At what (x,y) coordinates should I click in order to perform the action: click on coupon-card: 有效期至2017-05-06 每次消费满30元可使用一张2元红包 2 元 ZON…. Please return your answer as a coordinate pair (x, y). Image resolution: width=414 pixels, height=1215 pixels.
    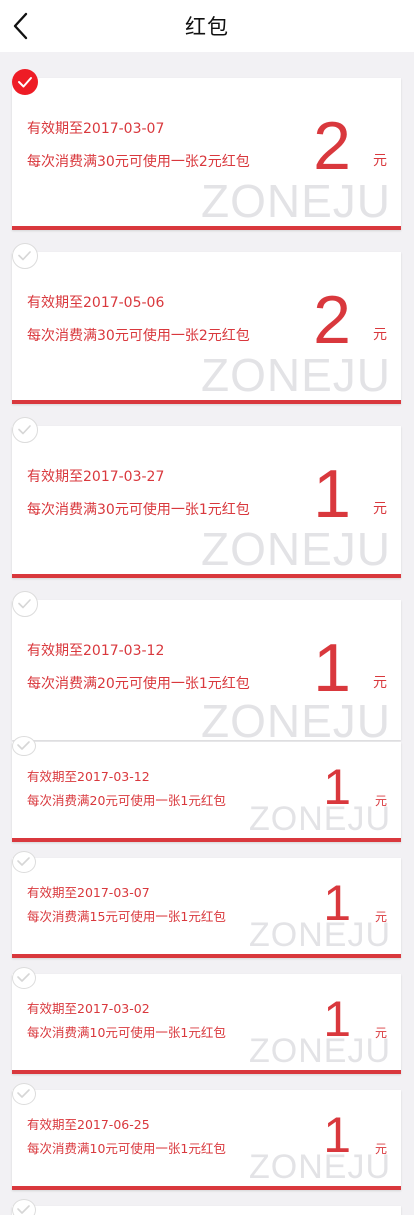
    Looking at the image, I should click on (206, 328).